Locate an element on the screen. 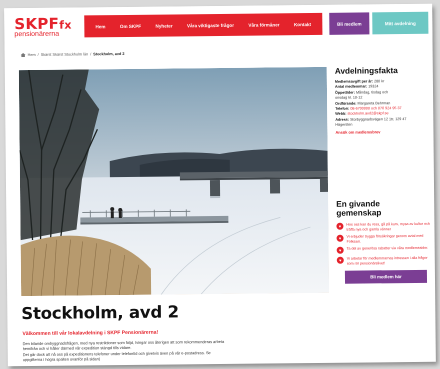  page-title: Stockholm, avd 2 is located at coordinates (100, 313).